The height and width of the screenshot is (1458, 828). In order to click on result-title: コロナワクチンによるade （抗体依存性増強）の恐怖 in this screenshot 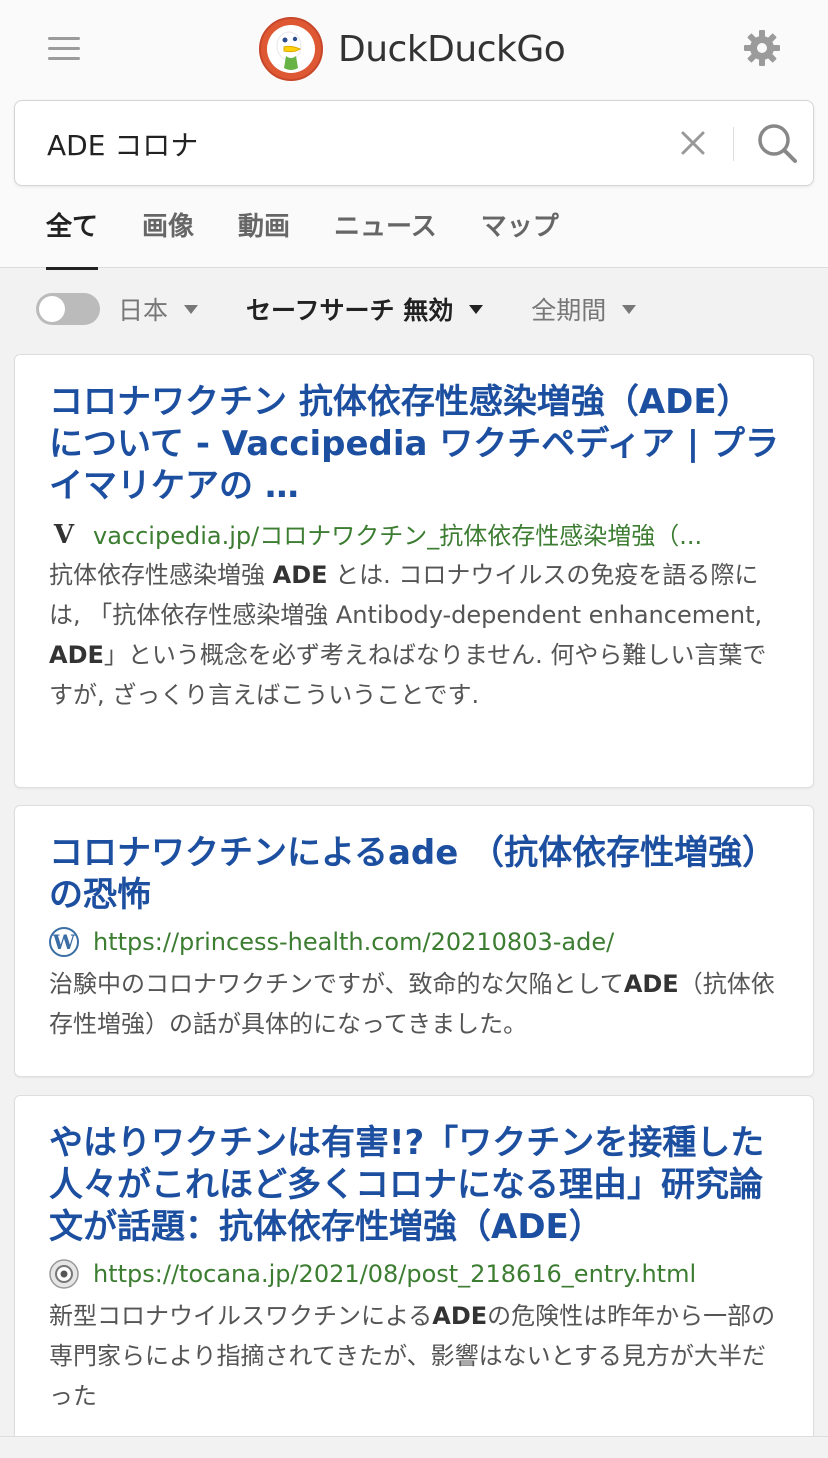, I will do `click(414, 874)`.